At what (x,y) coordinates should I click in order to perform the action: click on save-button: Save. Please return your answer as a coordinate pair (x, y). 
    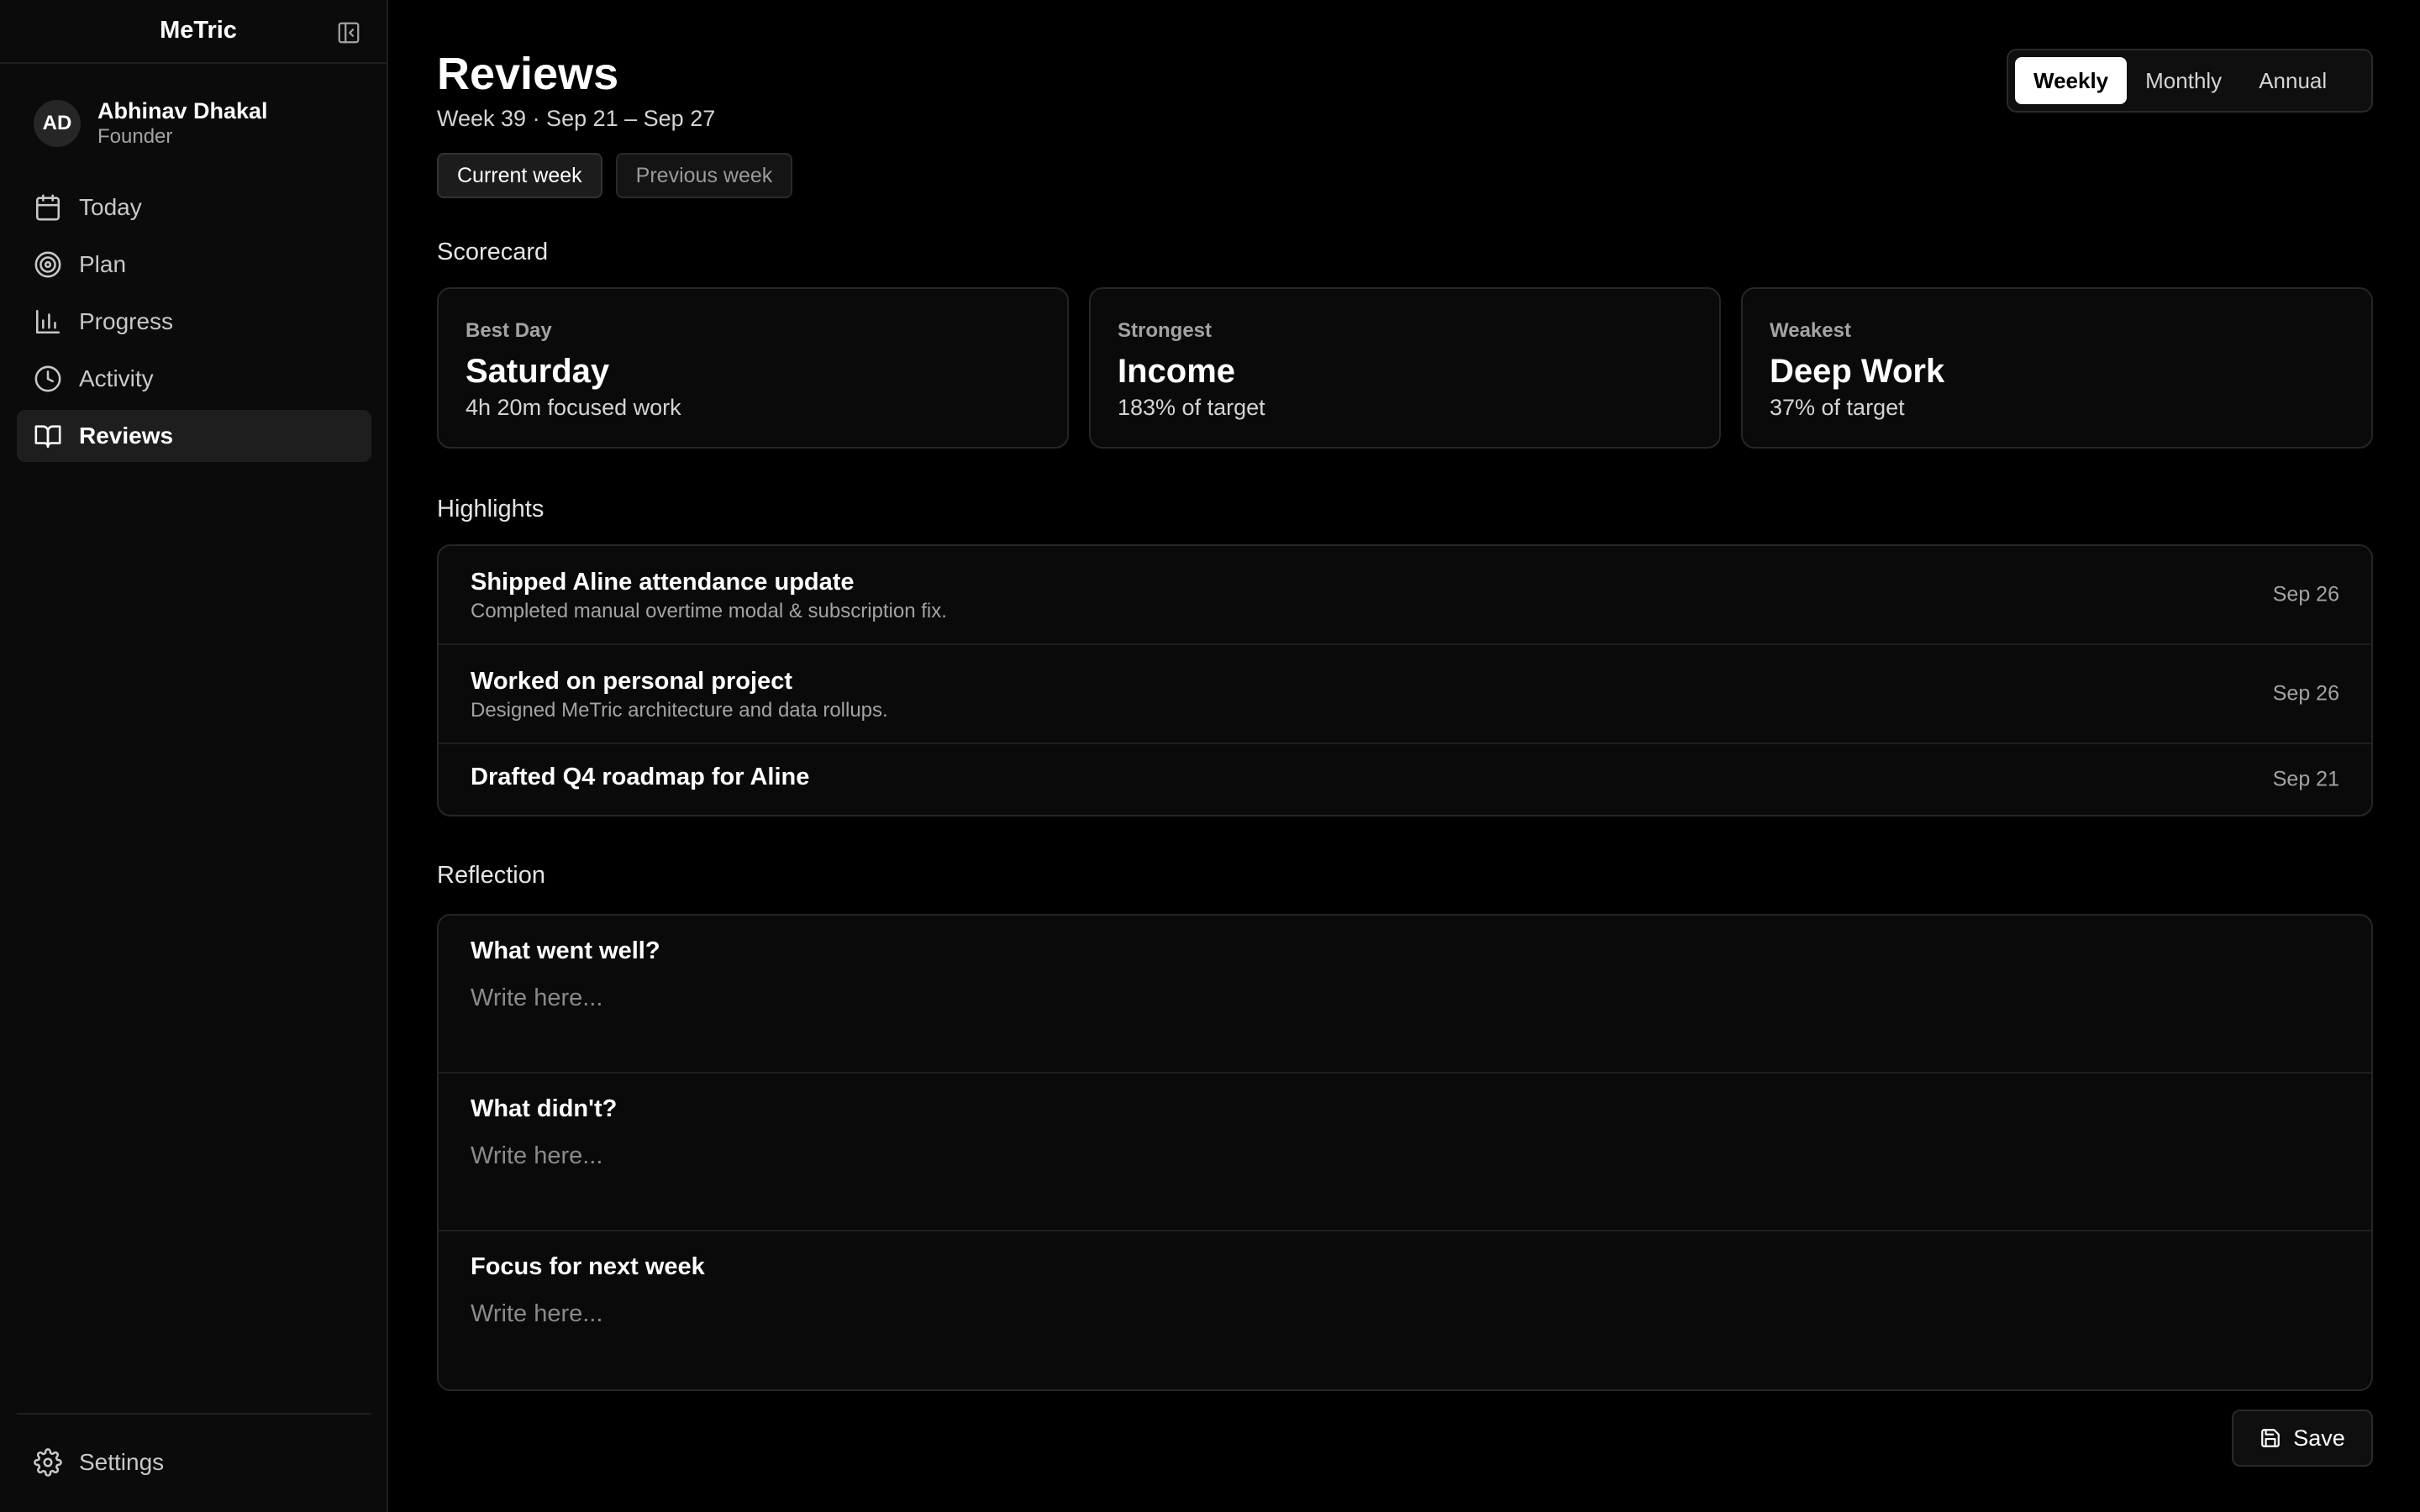
    Looking at the image, I should click on (2302, 1438).